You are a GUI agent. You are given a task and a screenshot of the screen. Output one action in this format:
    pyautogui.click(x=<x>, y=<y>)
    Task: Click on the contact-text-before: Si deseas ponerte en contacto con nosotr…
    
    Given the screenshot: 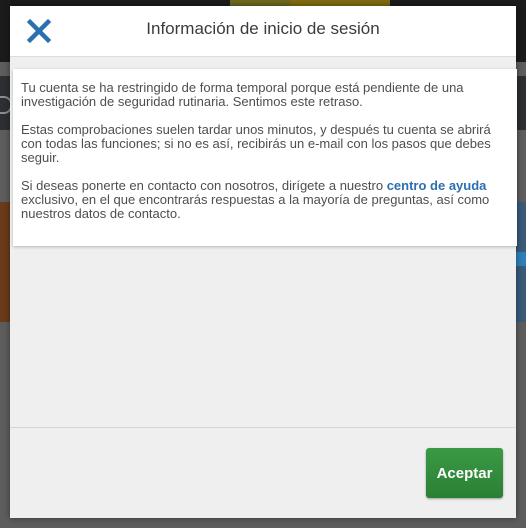 What is the action you would take?
    pyautogui.click(x=202, y=185)
    